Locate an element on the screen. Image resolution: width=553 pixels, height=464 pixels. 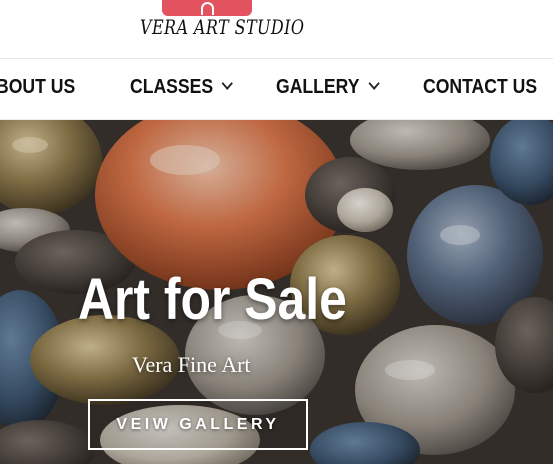
nav-item-about-us: BOUT US is located at coordinates (37, 87).